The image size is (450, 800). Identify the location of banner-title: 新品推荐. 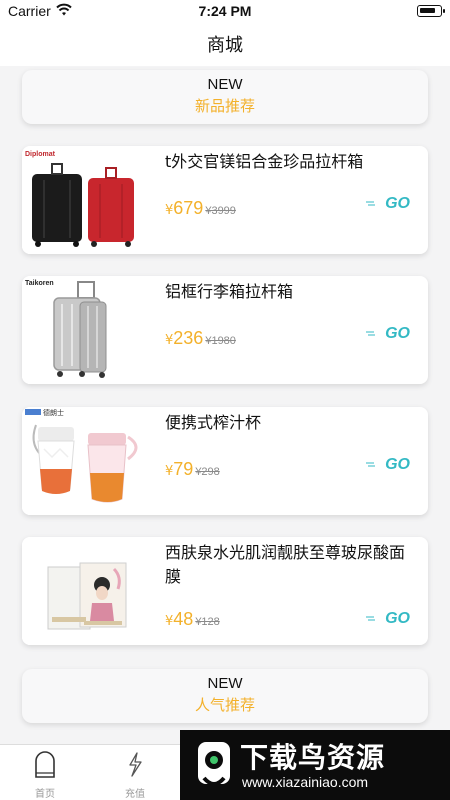
(224, 106).